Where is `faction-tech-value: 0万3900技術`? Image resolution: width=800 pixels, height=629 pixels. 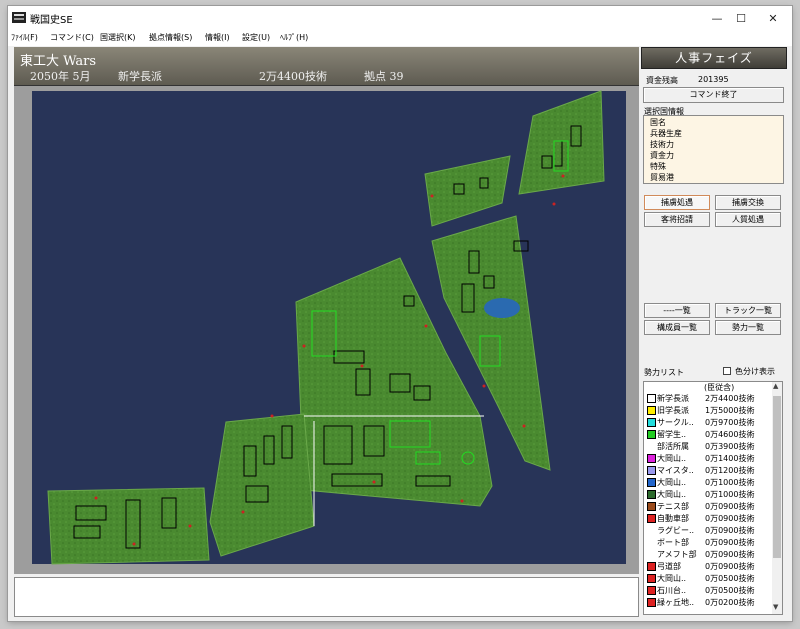
faction-tech-value: 0万3900技術 is located at coordinates (730, 446).